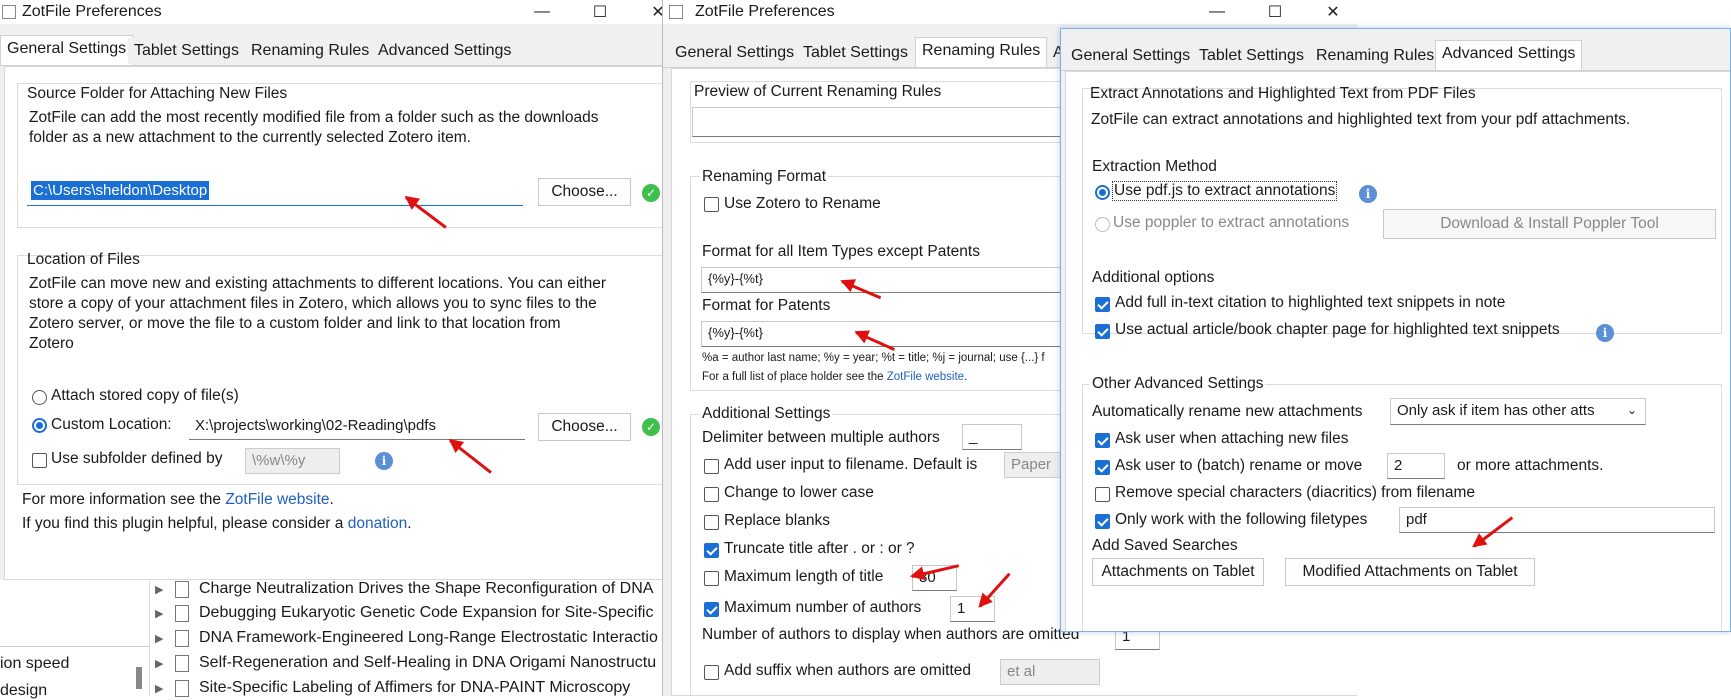  I want to click on delimiter-label: Delimiter between multiple authors, so click(821, 437).